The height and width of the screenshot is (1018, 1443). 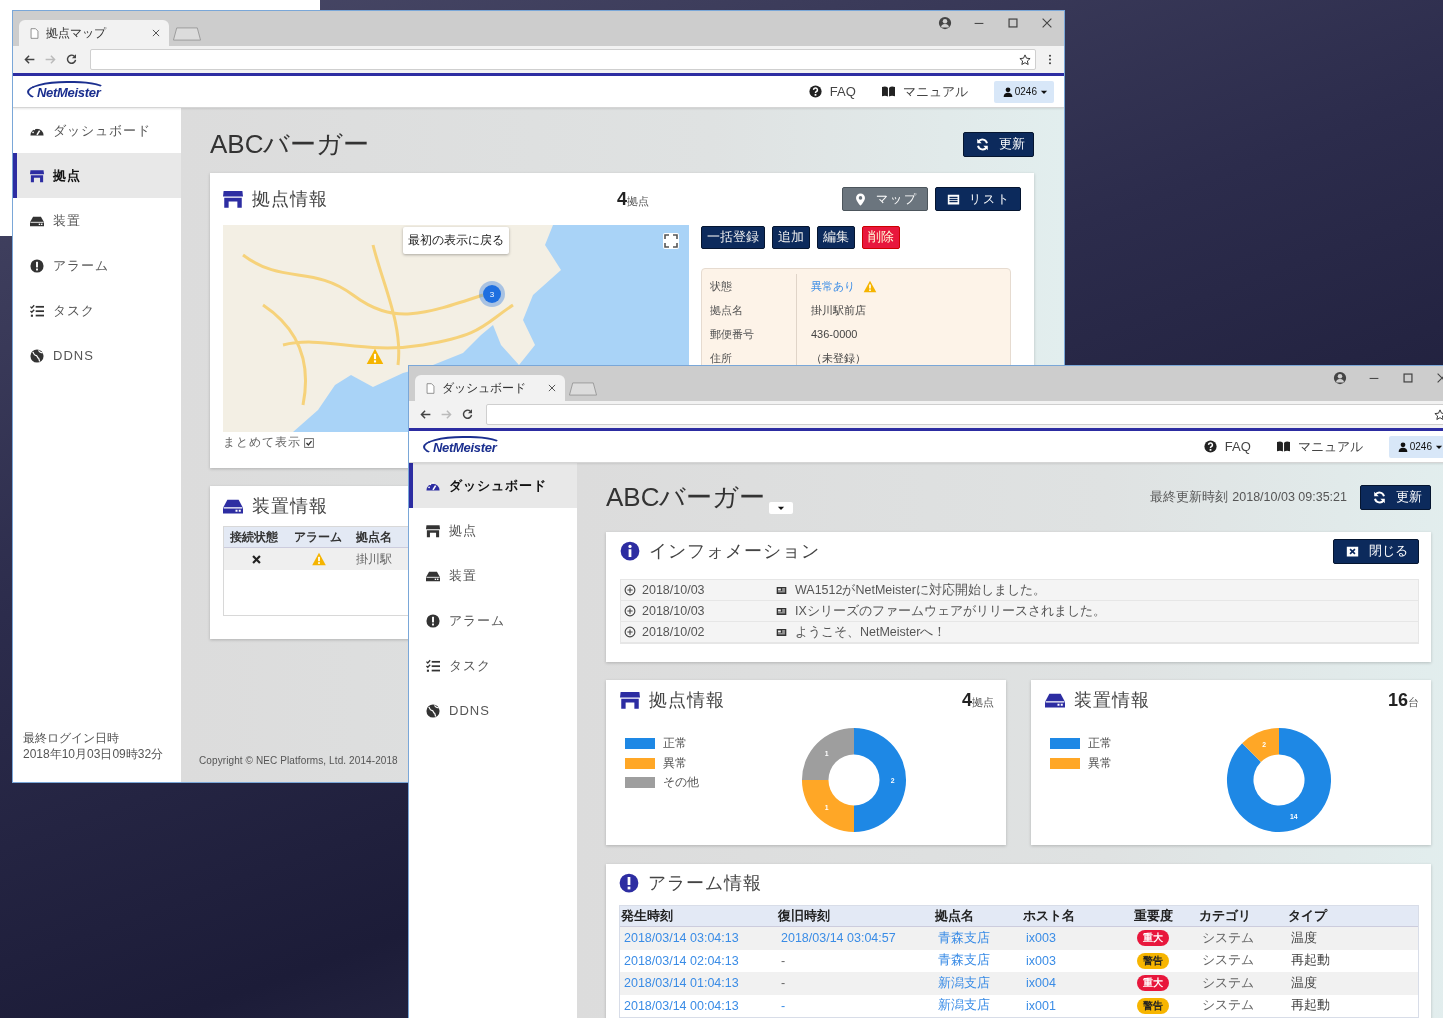 What do you see at coordinates (1013, 23) in the screenshot?
I see `maximize-icon` at bounding box center [1013, 23].